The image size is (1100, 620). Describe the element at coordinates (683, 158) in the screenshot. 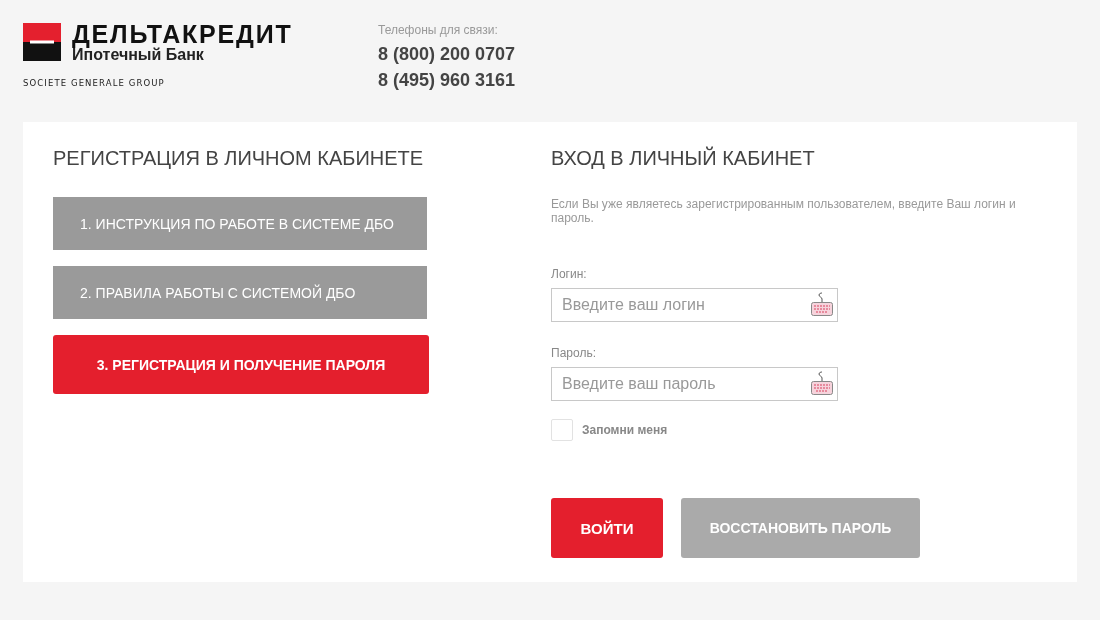

I see `section-title: ВХОД В ЛИЧНЫЙ КАБИНЕТ` at that location.